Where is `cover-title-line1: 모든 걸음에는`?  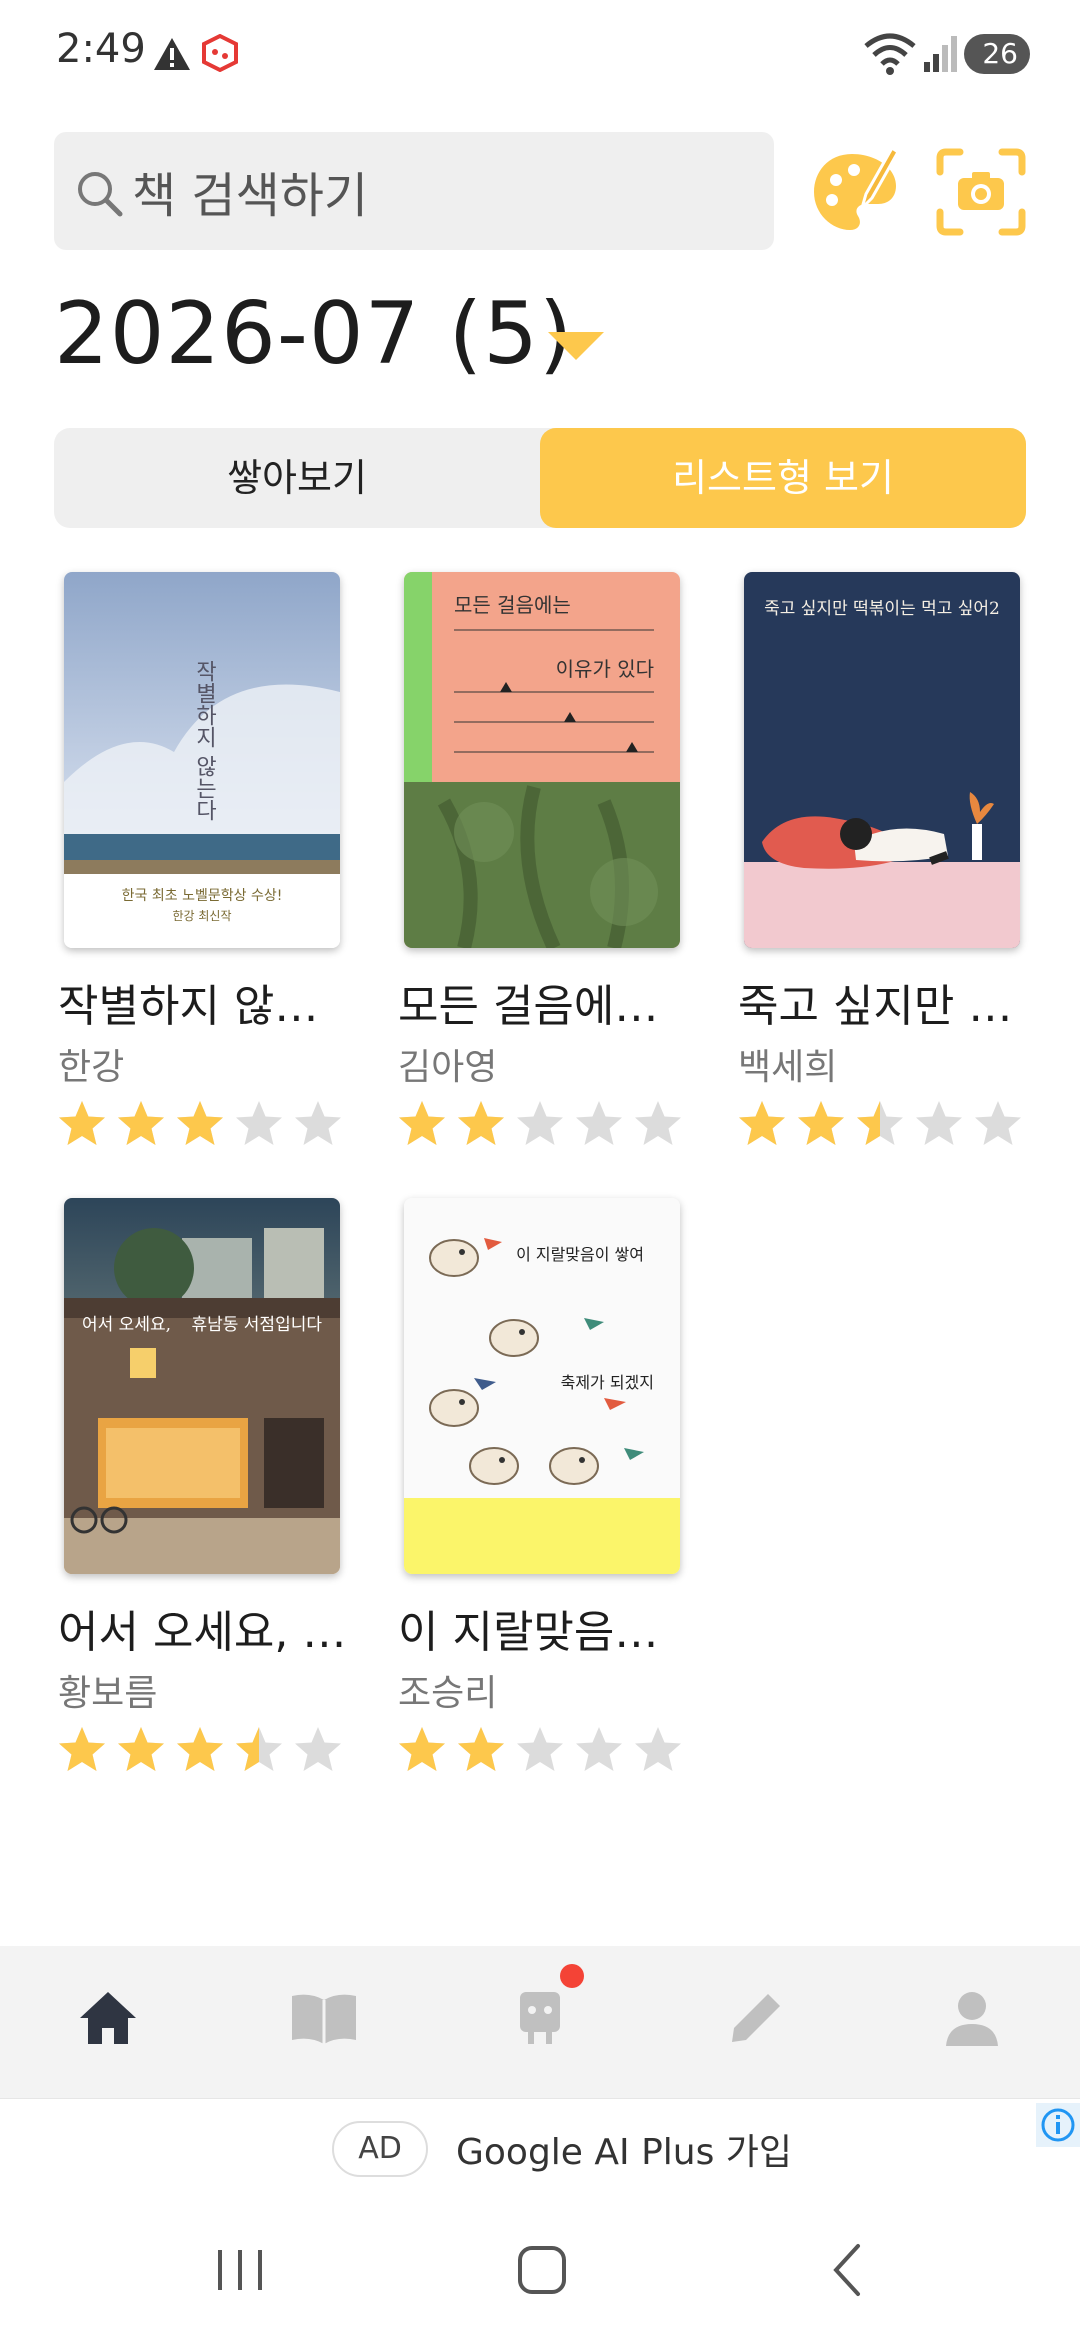 cover-title-line1: 모든 걸음에는 is located at coordinates (512, 605).